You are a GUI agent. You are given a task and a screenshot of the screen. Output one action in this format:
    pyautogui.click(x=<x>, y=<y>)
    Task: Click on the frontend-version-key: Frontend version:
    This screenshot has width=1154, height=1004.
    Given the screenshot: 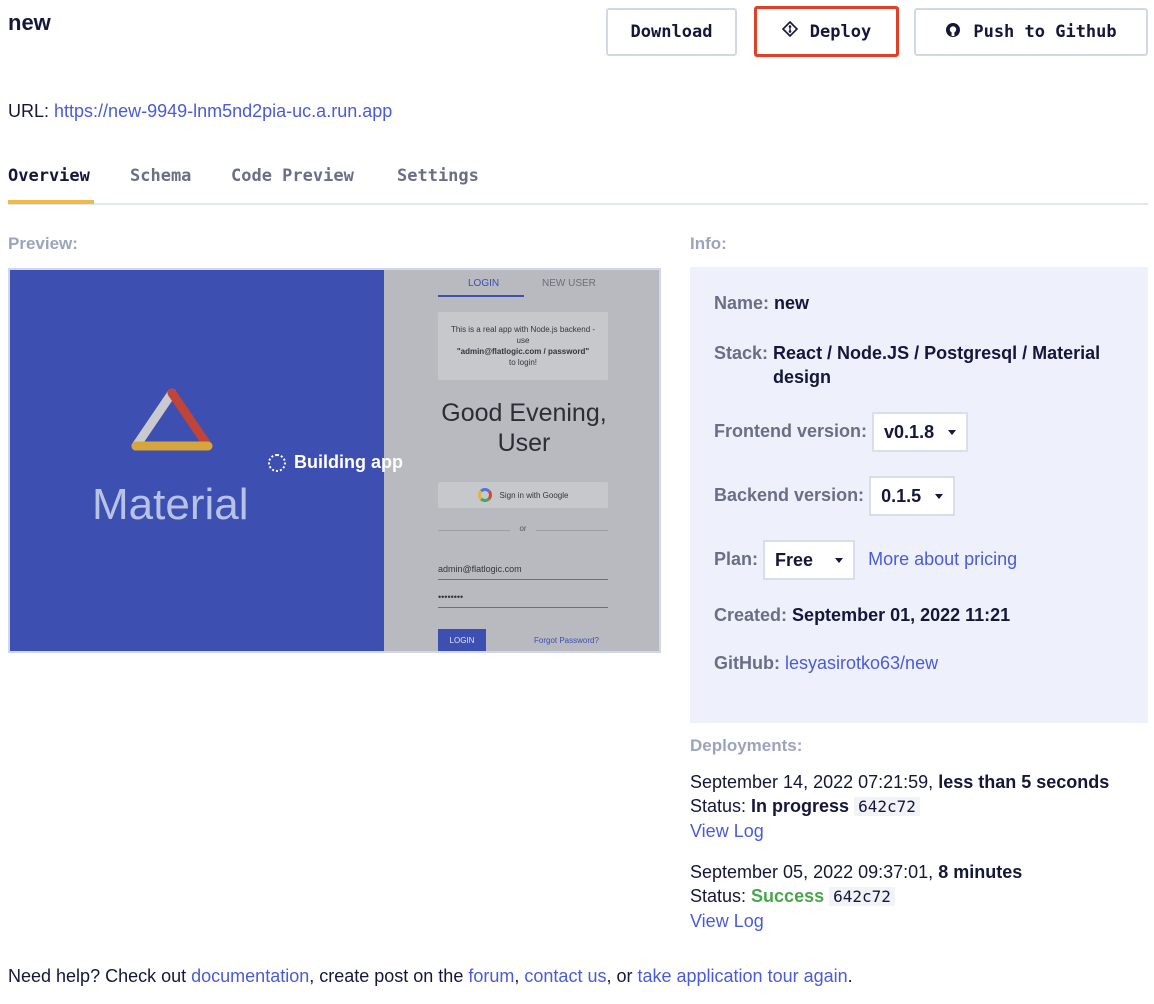 What is the action you would take?
    pyautogui.click(x=791, y=430)
    